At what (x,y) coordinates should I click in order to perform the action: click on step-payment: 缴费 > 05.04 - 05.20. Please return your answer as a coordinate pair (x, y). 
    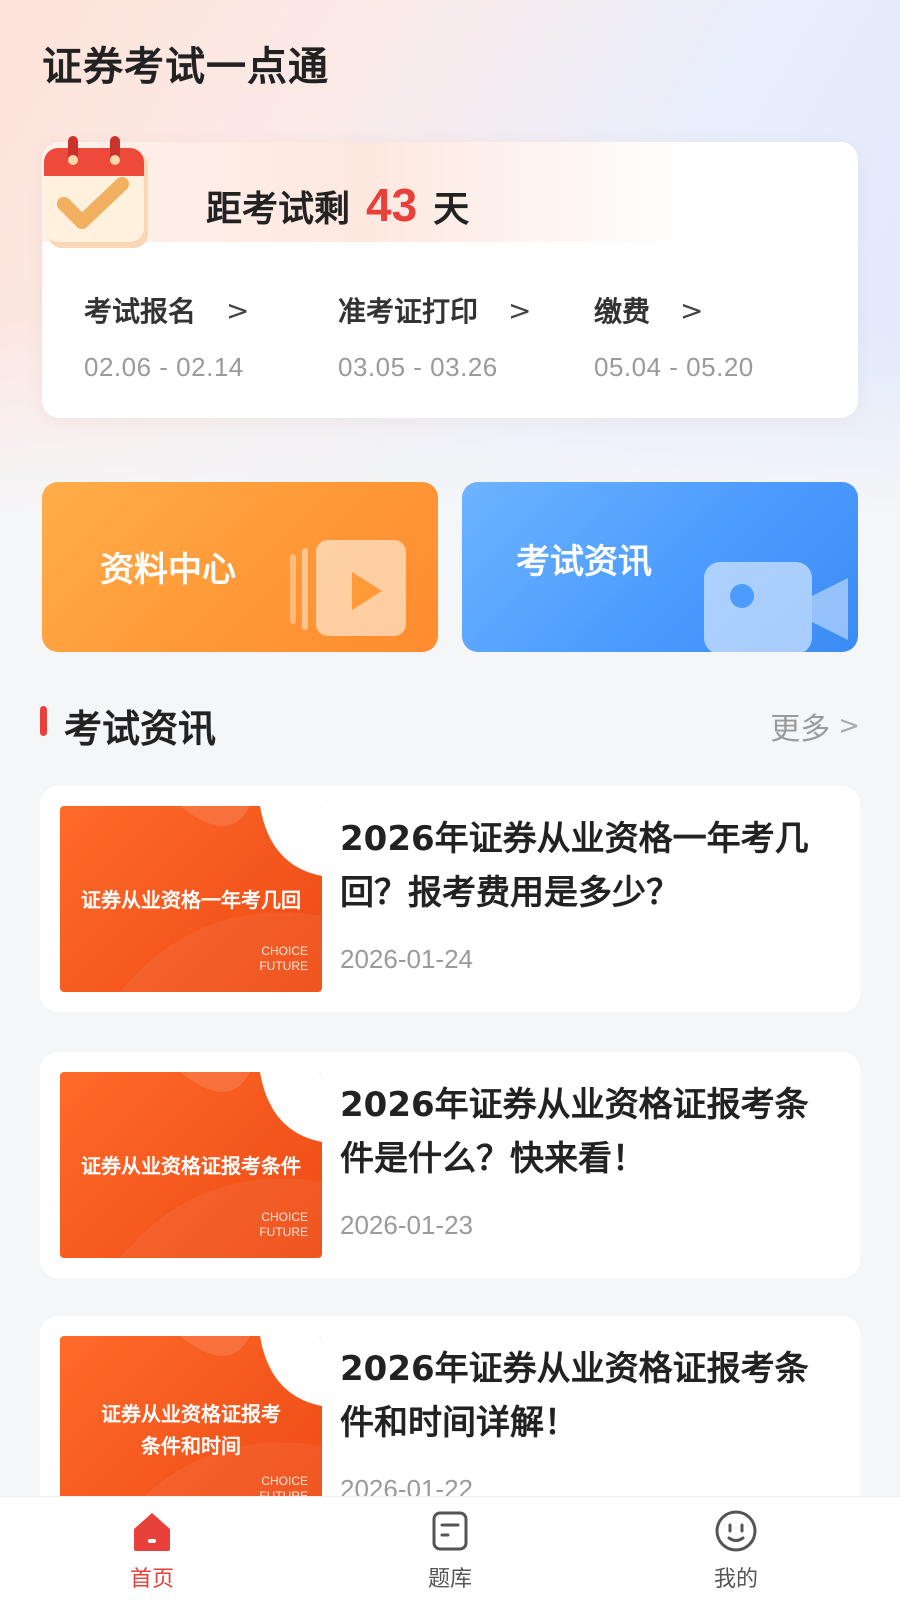
    Looking at the image, I should click on (674, 336).